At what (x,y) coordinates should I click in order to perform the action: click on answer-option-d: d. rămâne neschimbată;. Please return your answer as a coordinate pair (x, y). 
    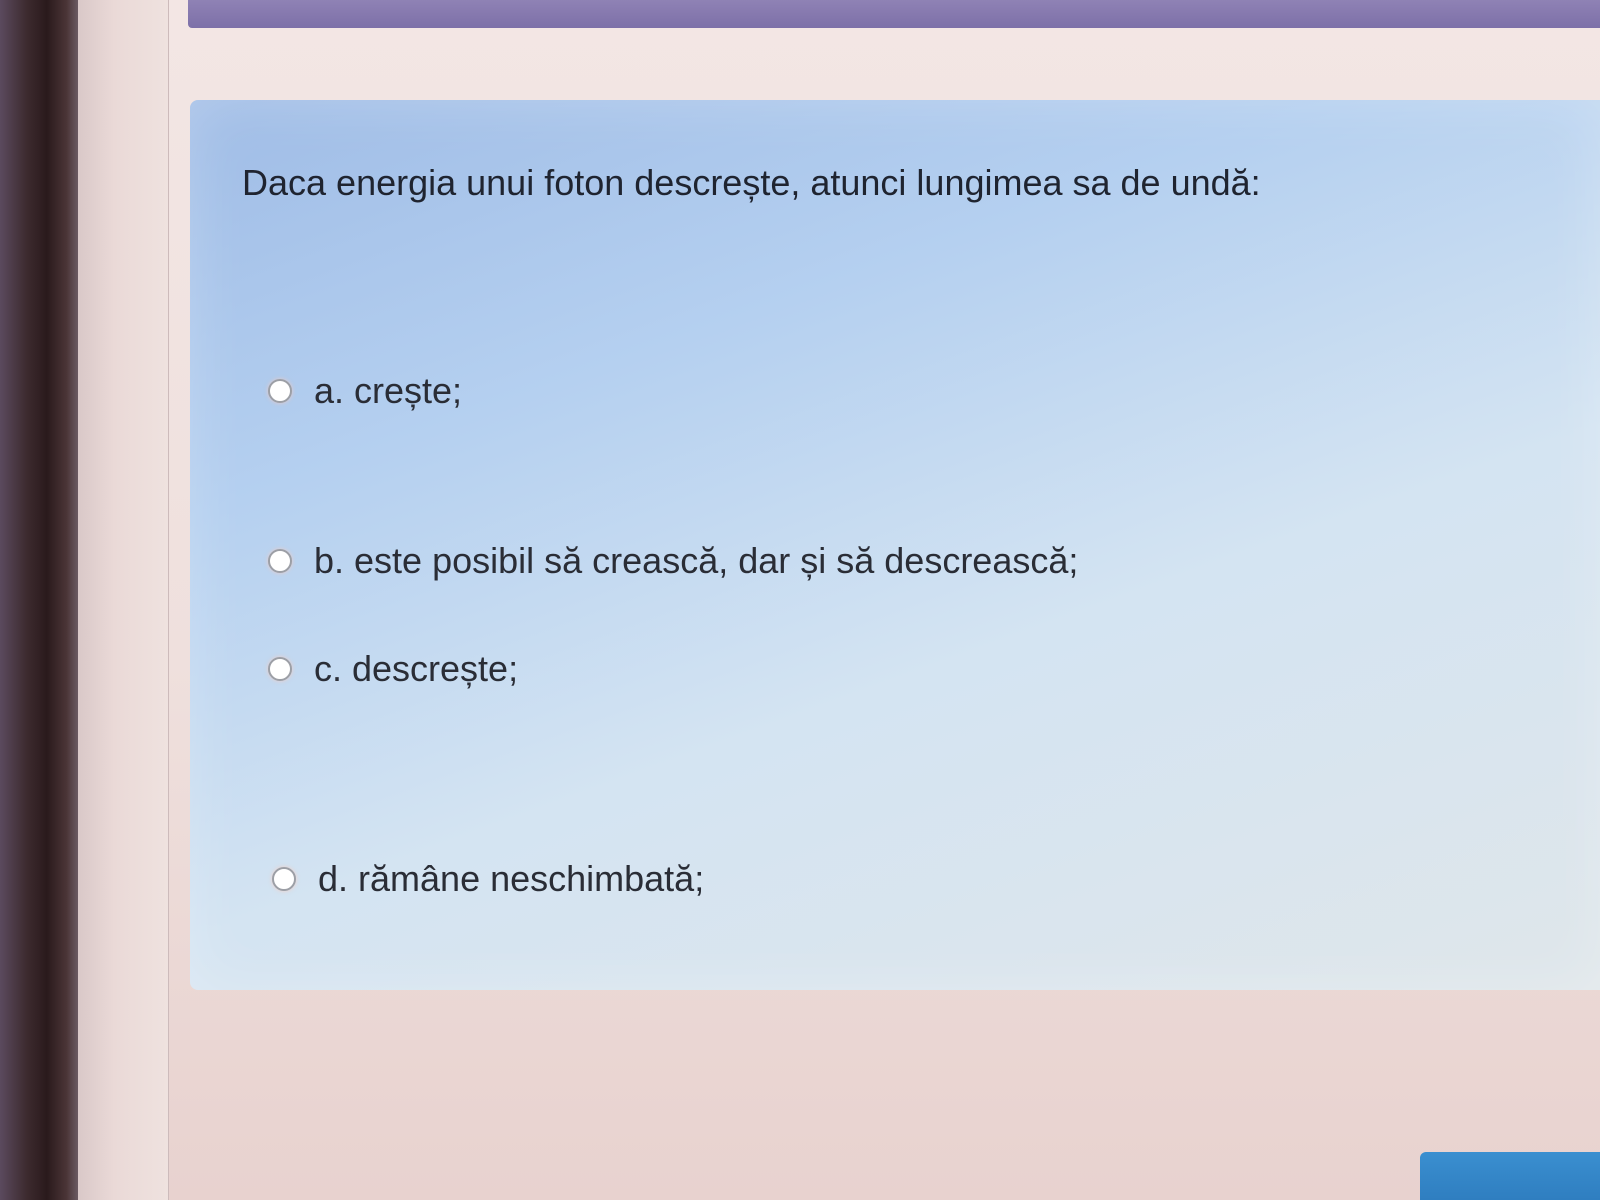
    Looking at the image, I should click on (488, 879).